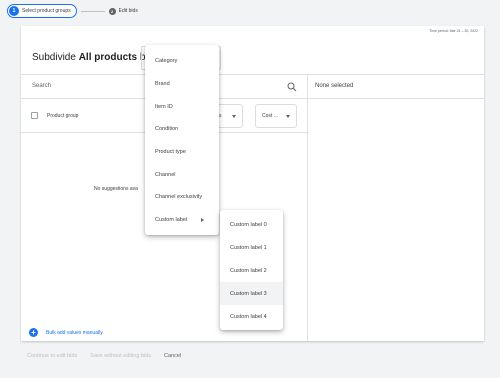  I want to click on submenu-item-custom-label-2: Custom label 2, so click(251, 270).